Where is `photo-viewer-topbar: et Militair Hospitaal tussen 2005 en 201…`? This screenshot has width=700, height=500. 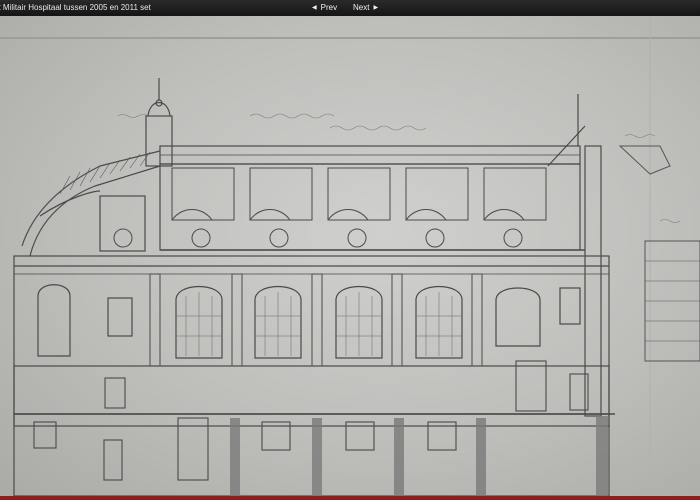 photo-viewer-topbar: et Militair Hospitaal tussen 2005 en 201… is located at coordinates (350, 8).